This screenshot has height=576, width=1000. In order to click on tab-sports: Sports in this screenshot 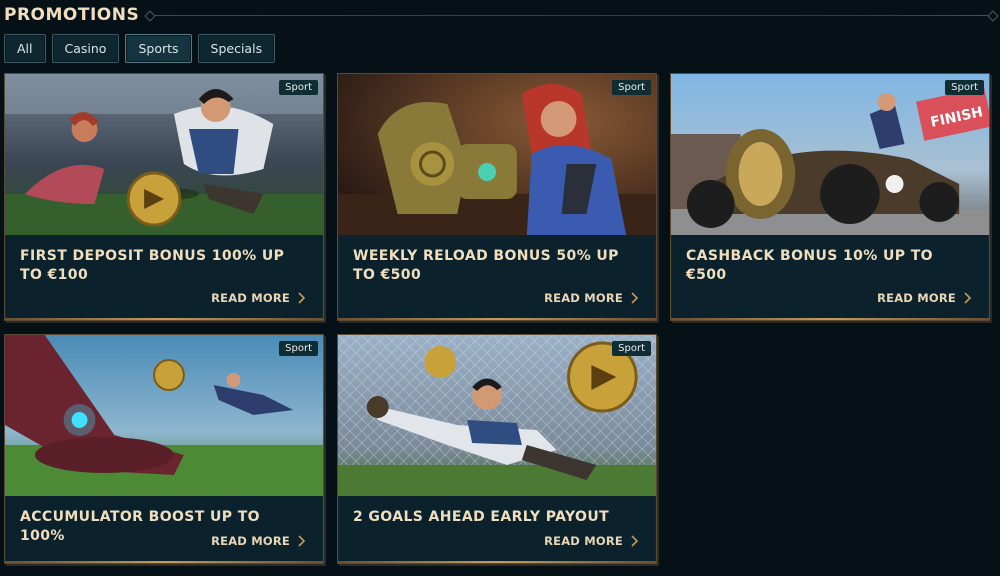, I will do `click(158, 48)`.